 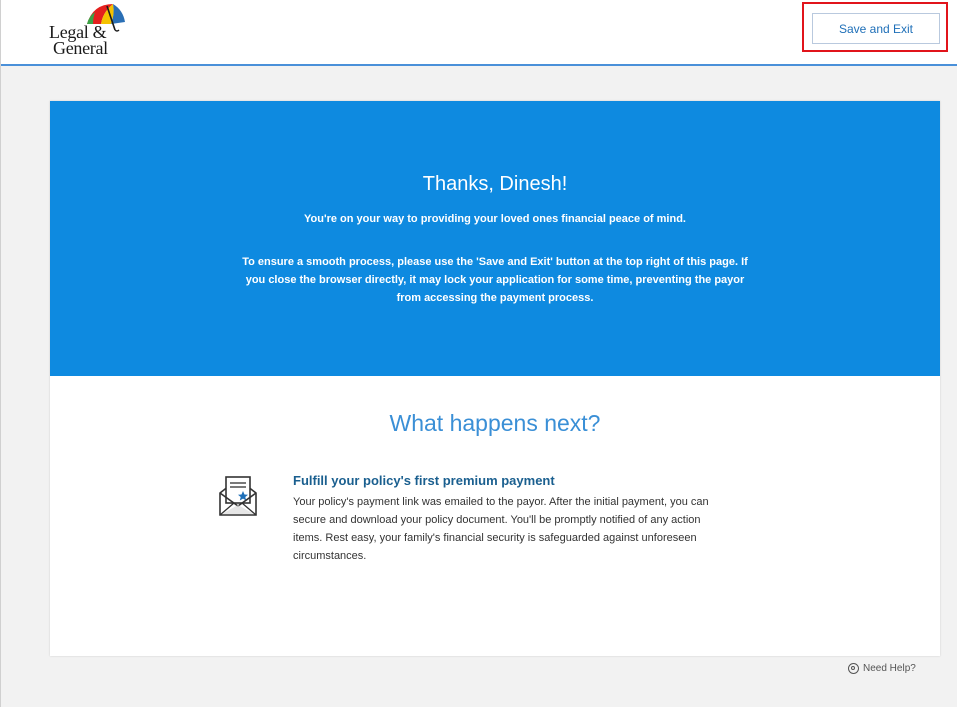 What do you see at coordinates (238, 496) in the screenshot?
I see `mail-envelope-icon` at bounding box center [238, 496].